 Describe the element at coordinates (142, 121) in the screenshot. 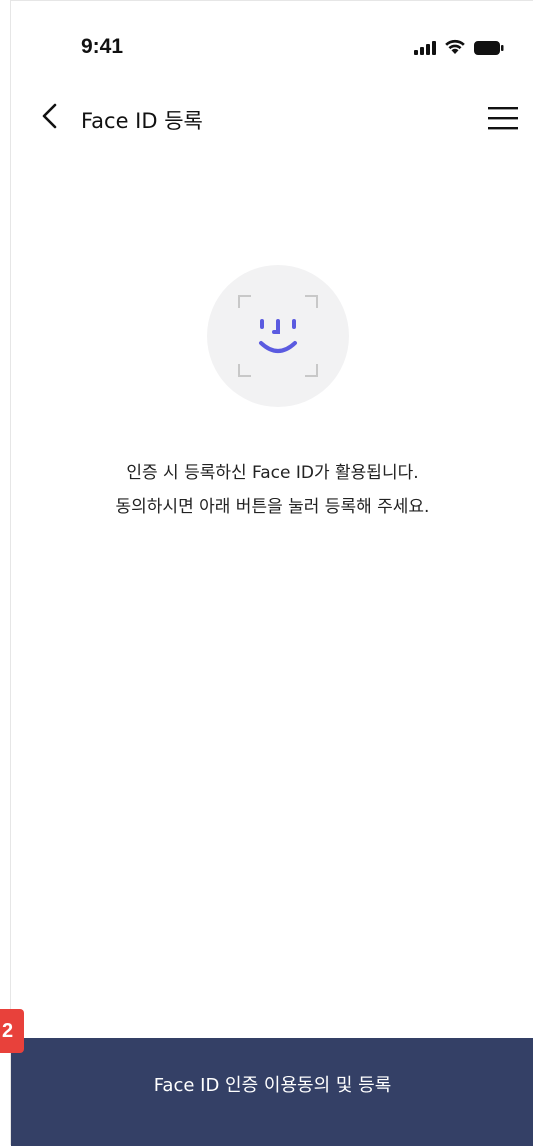

I see `page-title: Face ID 등록` at that location.